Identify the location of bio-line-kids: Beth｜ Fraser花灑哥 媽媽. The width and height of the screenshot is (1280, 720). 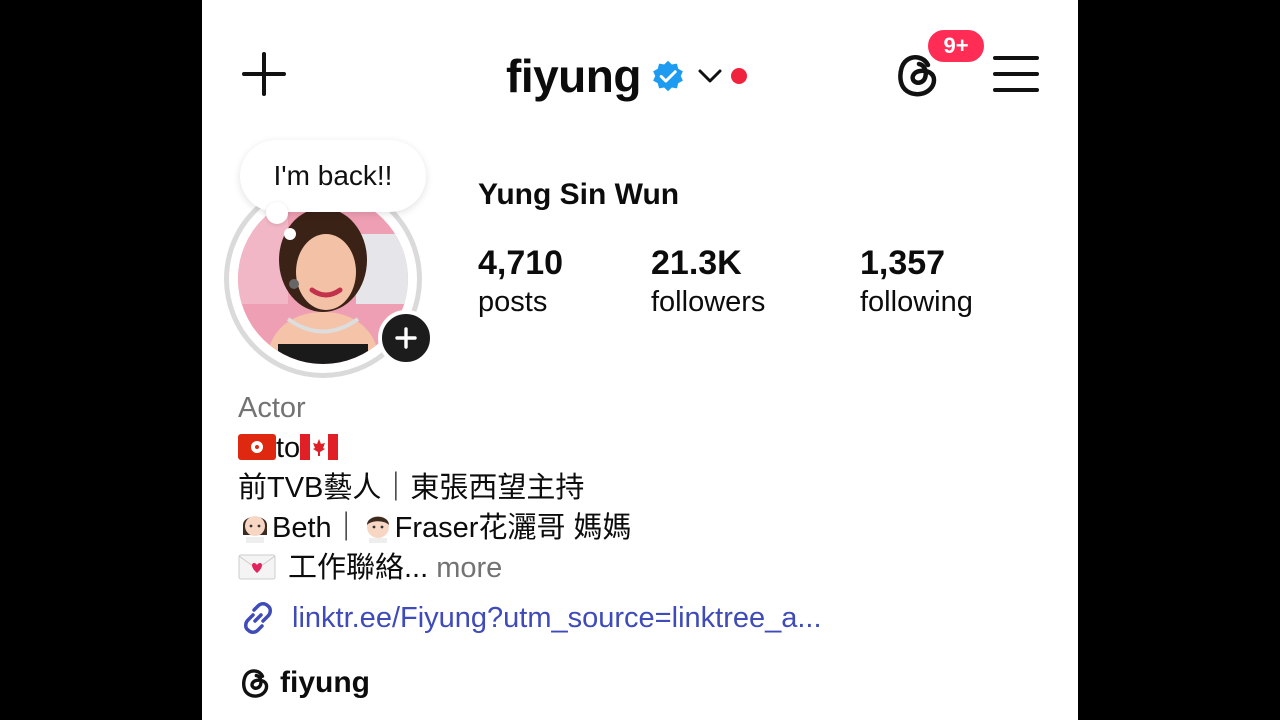
(435, 528).